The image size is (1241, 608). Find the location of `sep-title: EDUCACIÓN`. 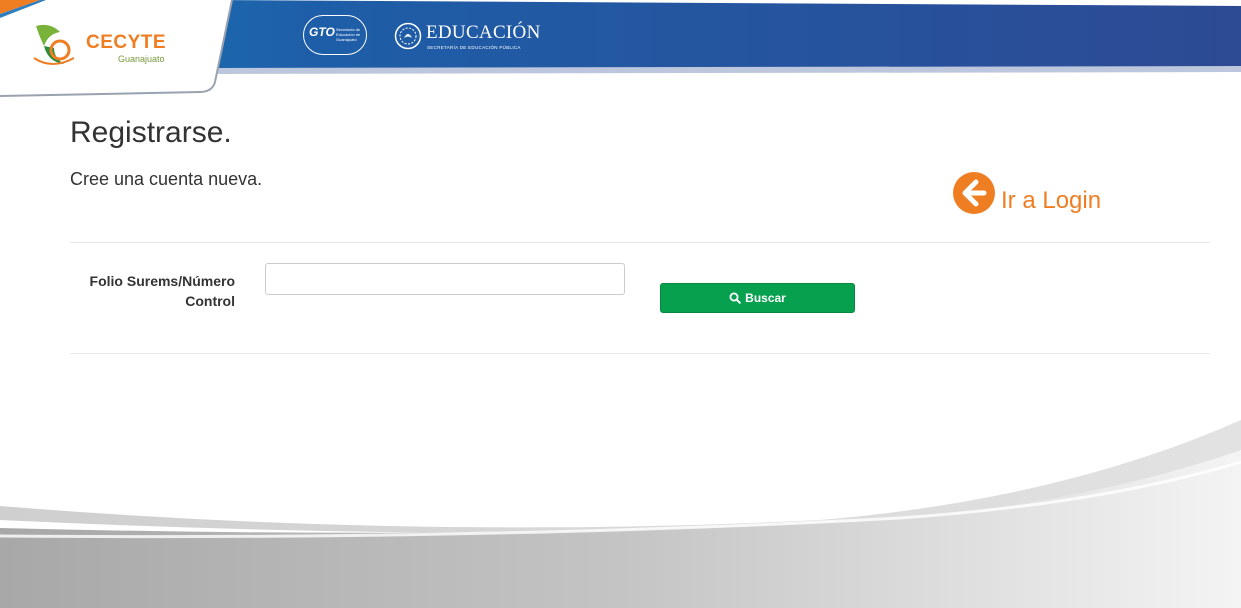

sep-title: EDUCACIÓN is located at coordinates (483, 32).